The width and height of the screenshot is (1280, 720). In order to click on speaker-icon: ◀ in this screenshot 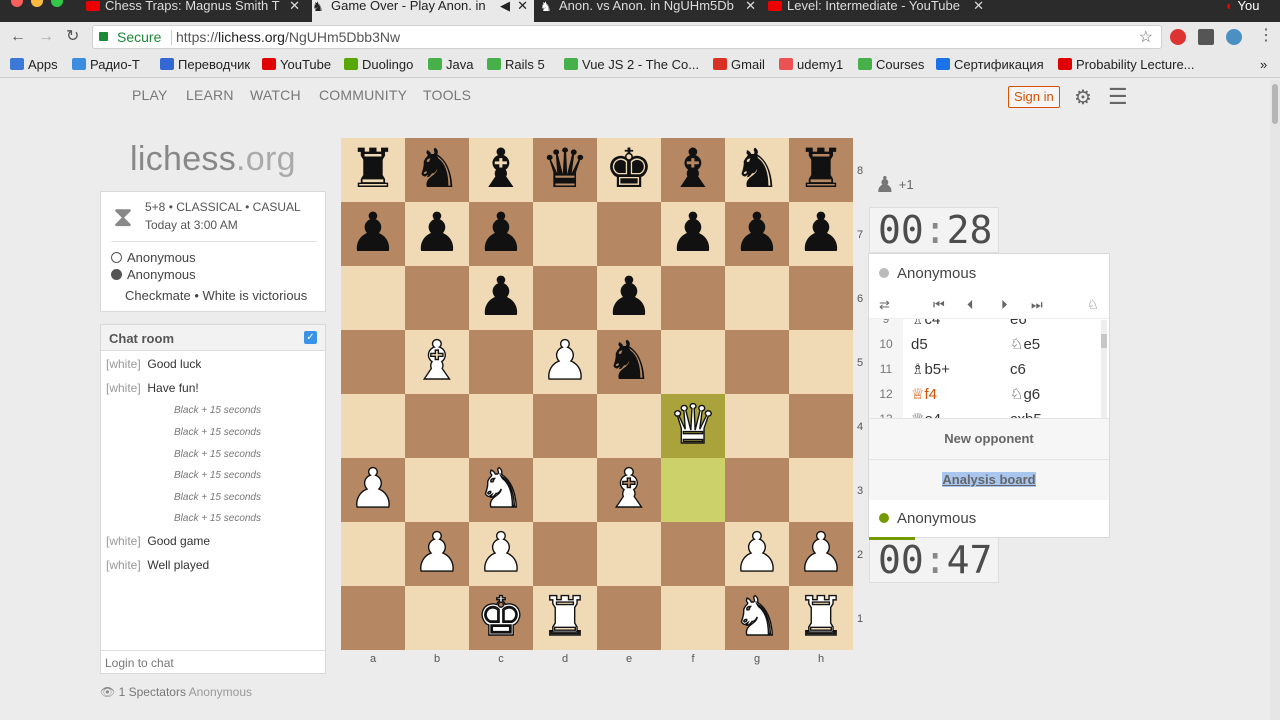, I will do `click(505, 6)`.